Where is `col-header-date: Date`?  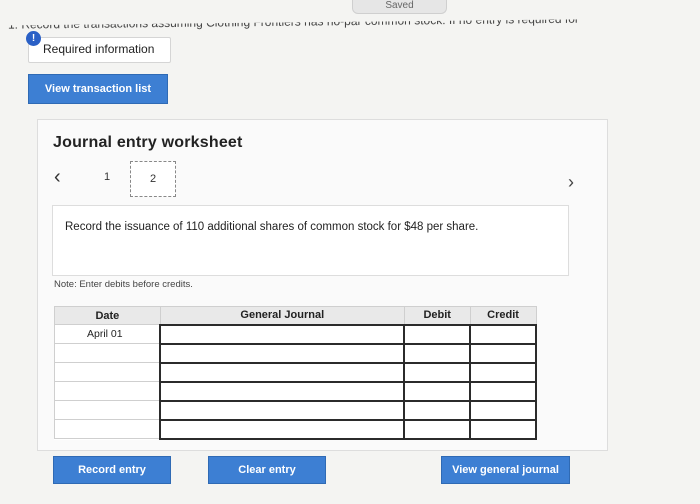
col-header-date: Date is located at coordinates (107, 315).